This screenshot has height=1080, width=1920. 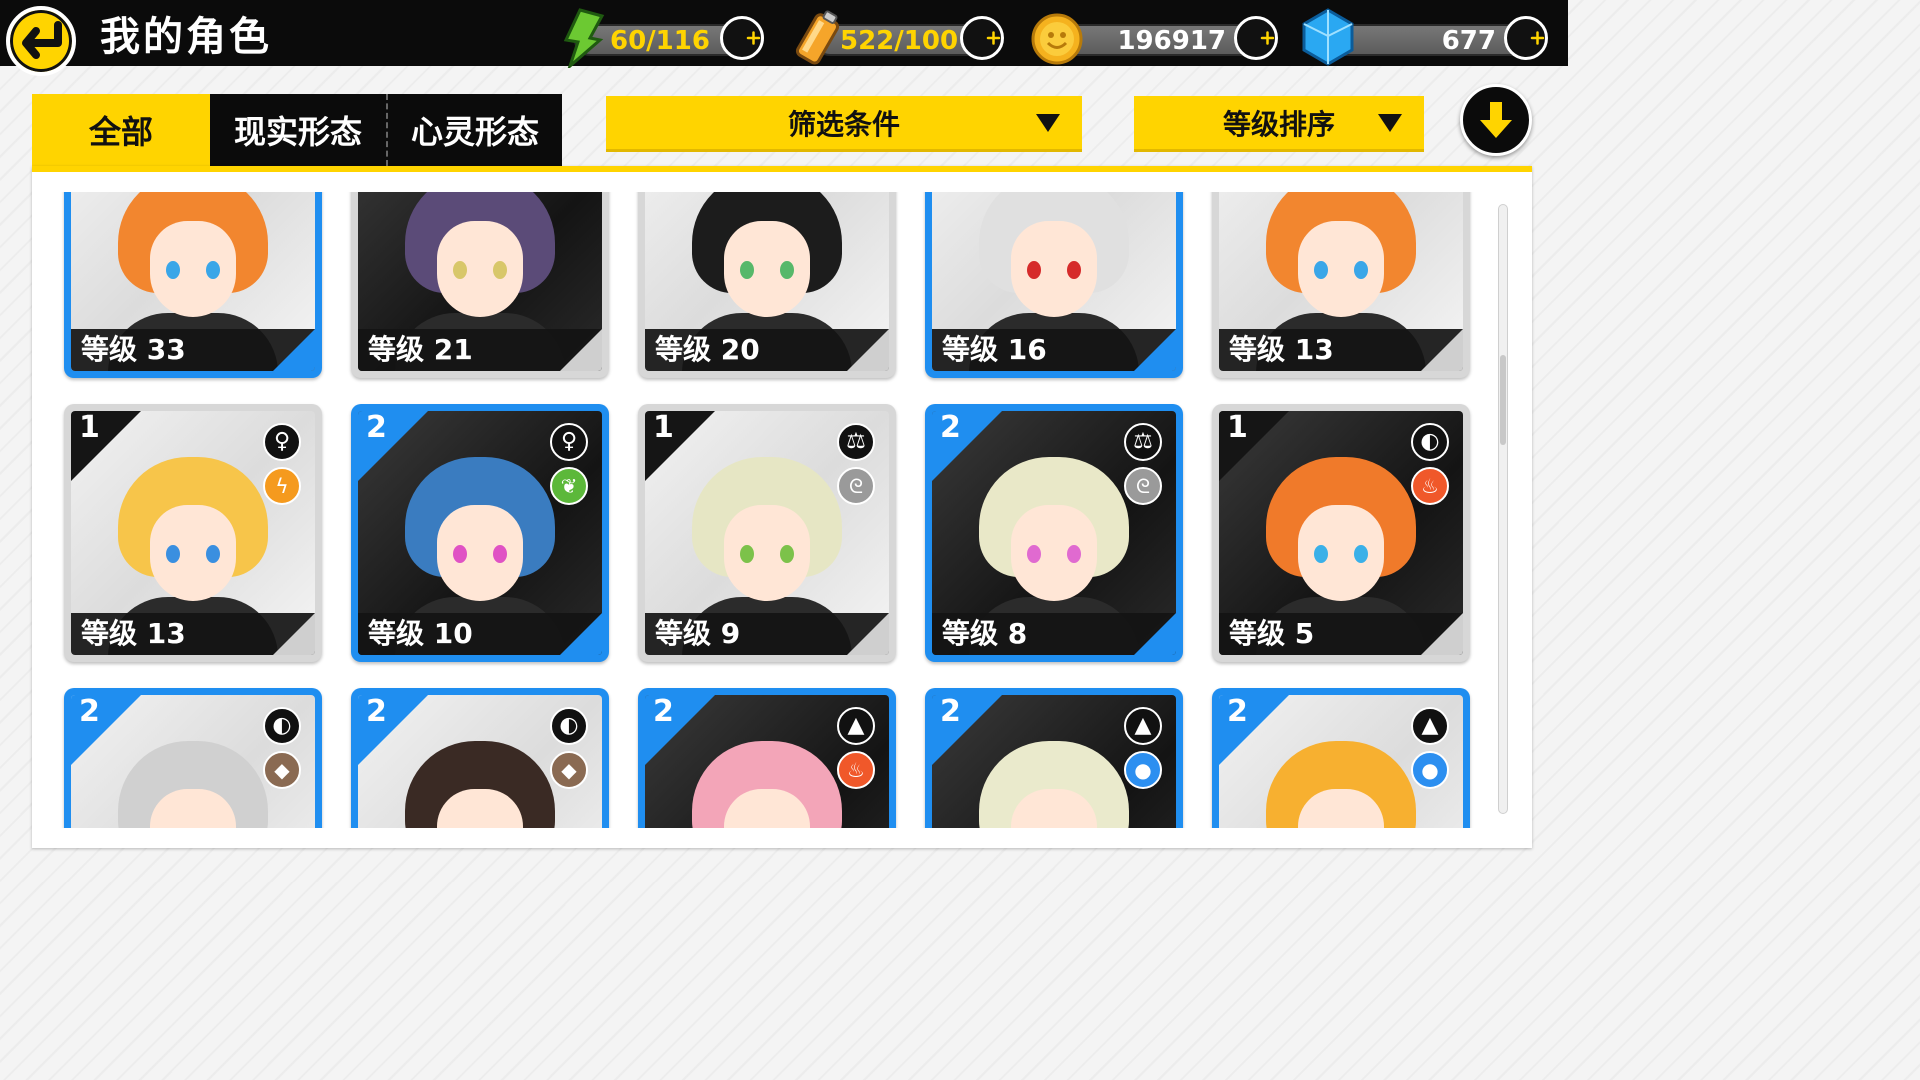 I want to click on fire-element-icon: ♨, so click(x=1430, y=486).